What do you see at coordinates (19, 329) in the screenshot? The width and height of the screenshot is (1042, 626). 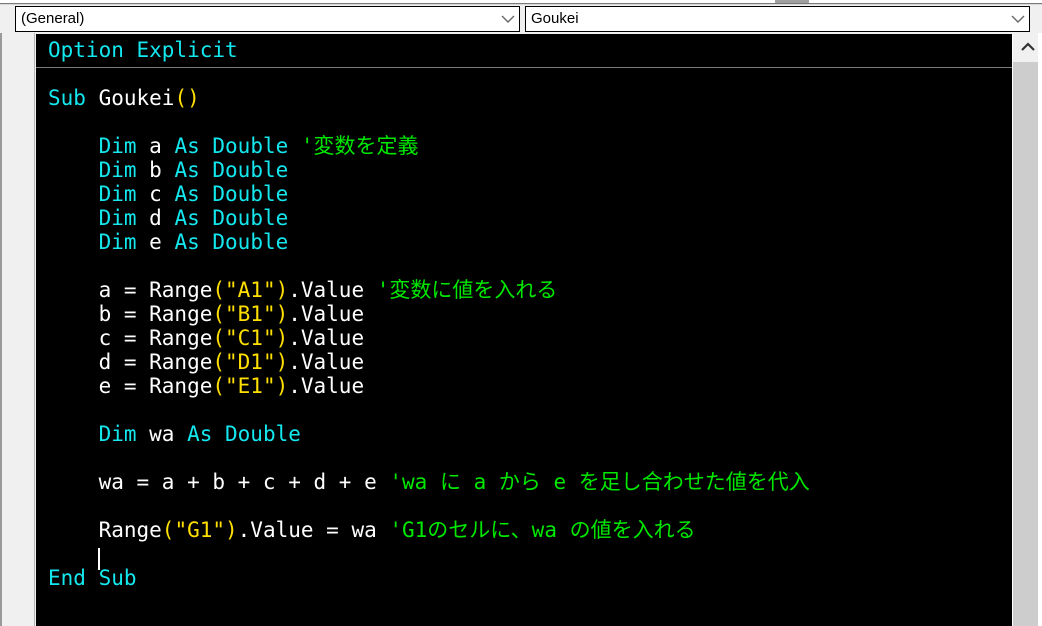 I see `margin-indicator-bar` at bounding box center [19, 329].